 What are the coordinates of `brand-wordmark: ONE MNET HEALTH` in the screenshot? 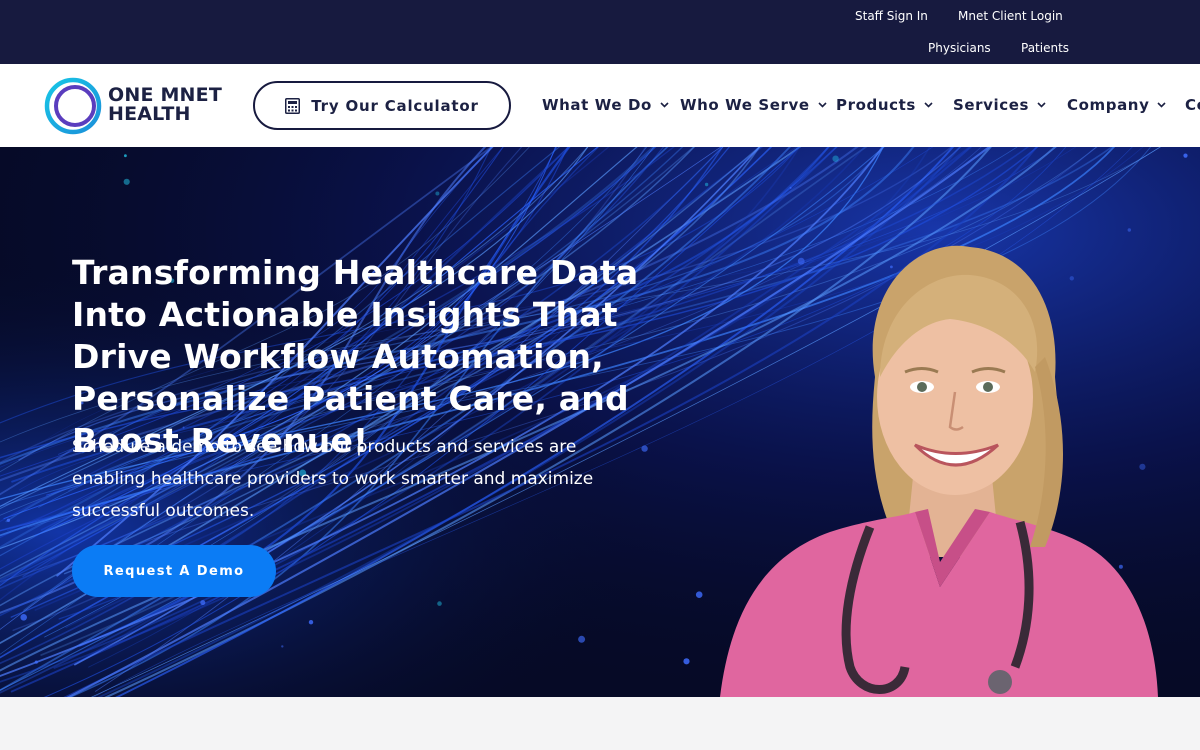 It's located at (165, 105).